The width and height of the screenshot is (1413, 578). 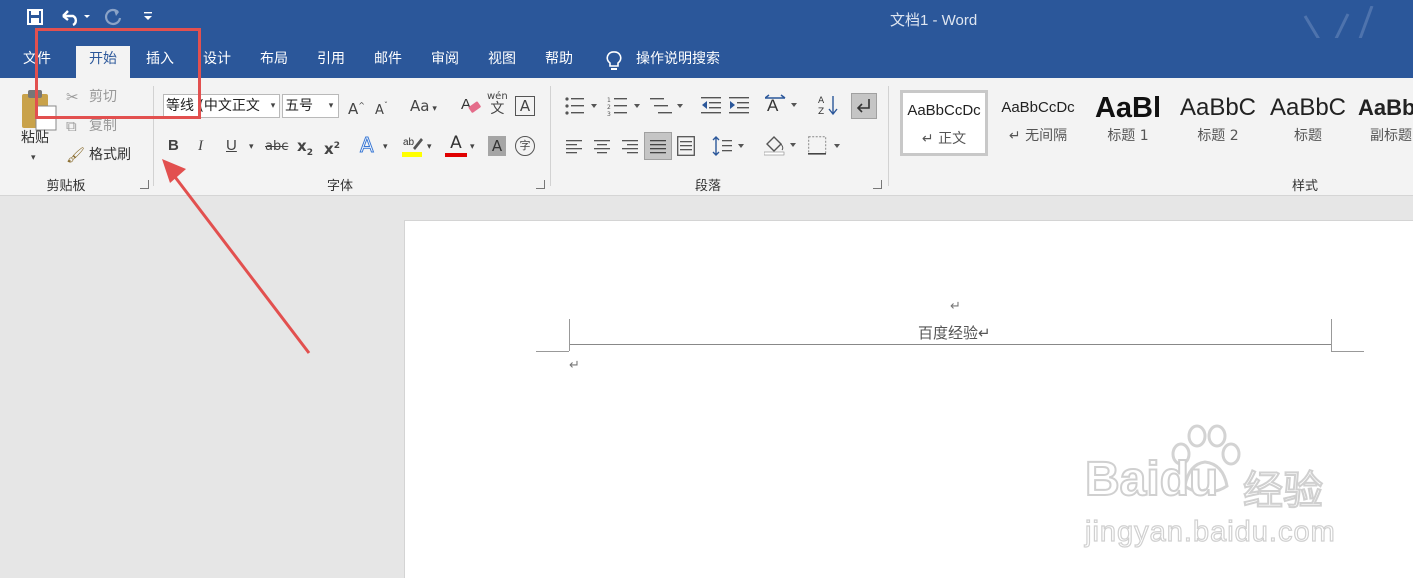 I want to click on svg-text: 3, so click(x=609, y=113).